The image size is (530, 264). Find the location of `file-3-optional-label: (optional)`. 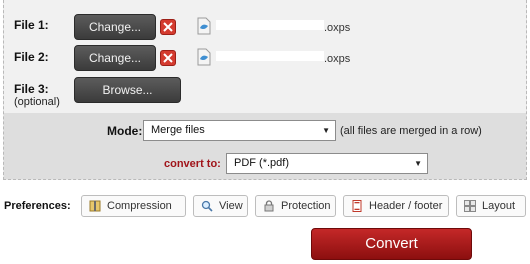

file-3-optional-label: (optional) is located at coordinates (37, 102).